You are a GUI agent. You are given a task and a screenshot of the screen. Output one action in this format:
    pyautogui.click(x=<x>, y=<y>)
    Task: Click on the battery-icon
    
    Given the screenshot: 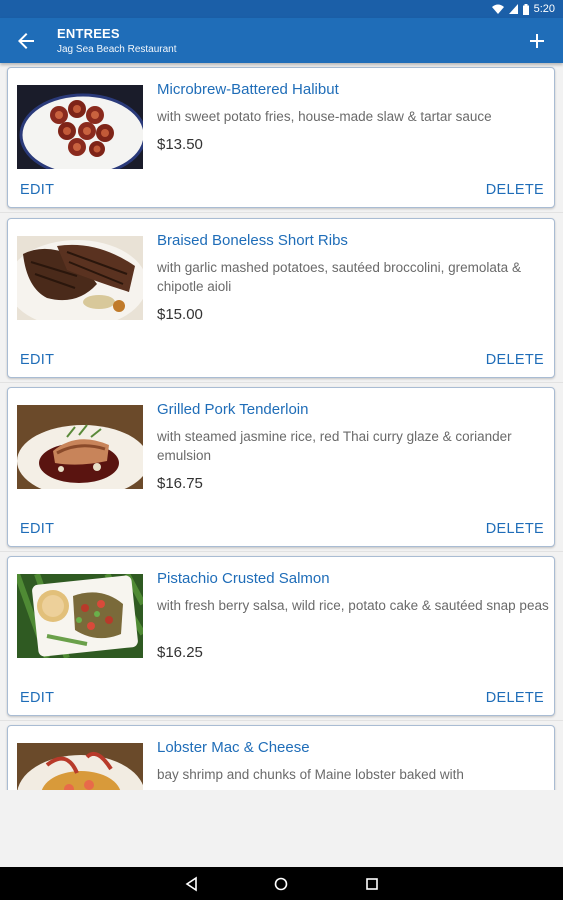 What is the action you would take?
    pyautogui.click(x=525, y=9)
    